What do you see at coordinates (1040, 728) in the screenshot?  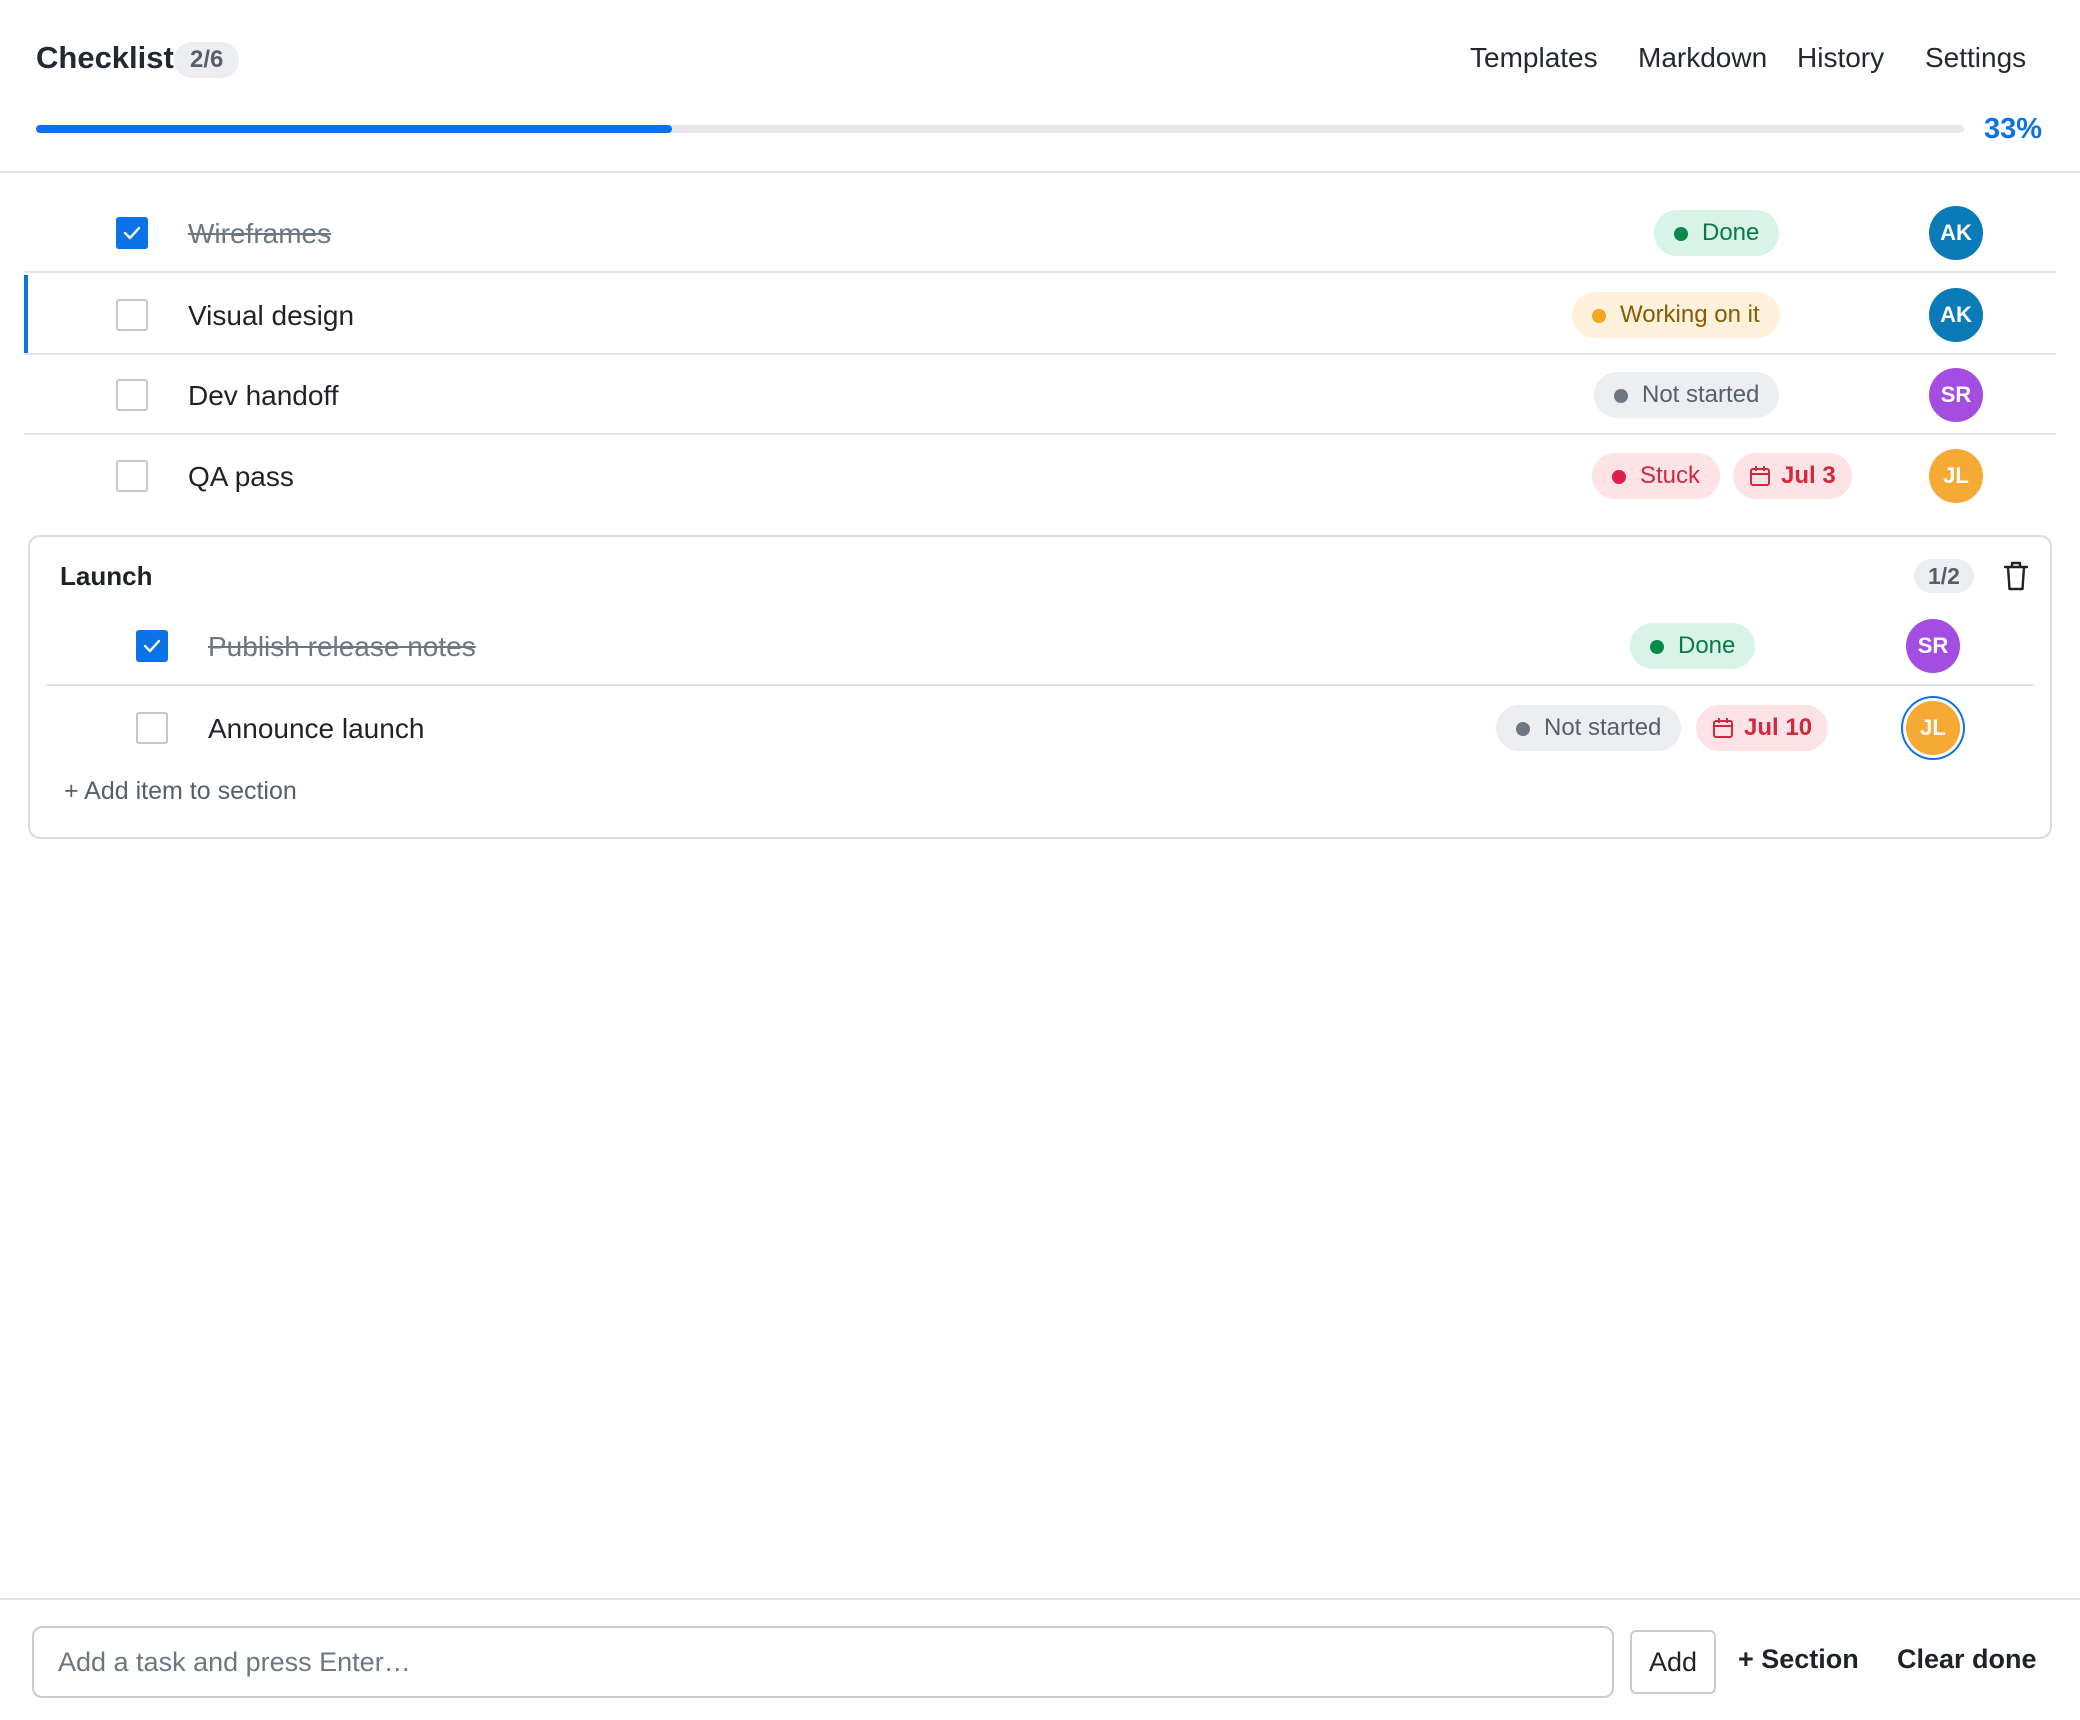 I see `list-item: Announce launch Not started Jul 10 JL` at bounding box center [1040, 728].